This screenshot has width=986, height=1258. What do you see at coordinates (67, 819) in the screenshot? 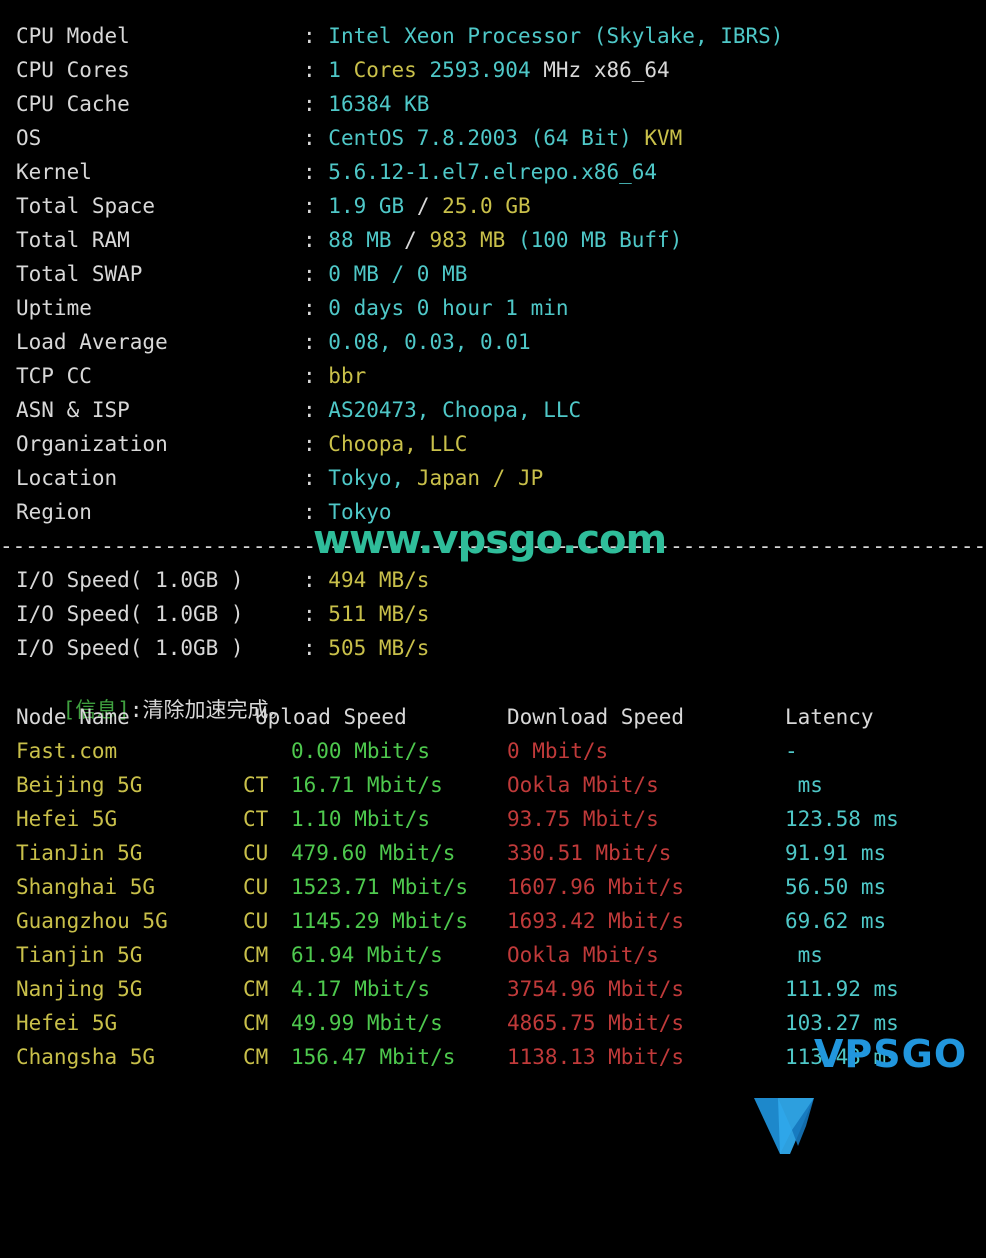
I see `speedtest-cell-node: Hefei 5G` at bounding box center [67, 819].